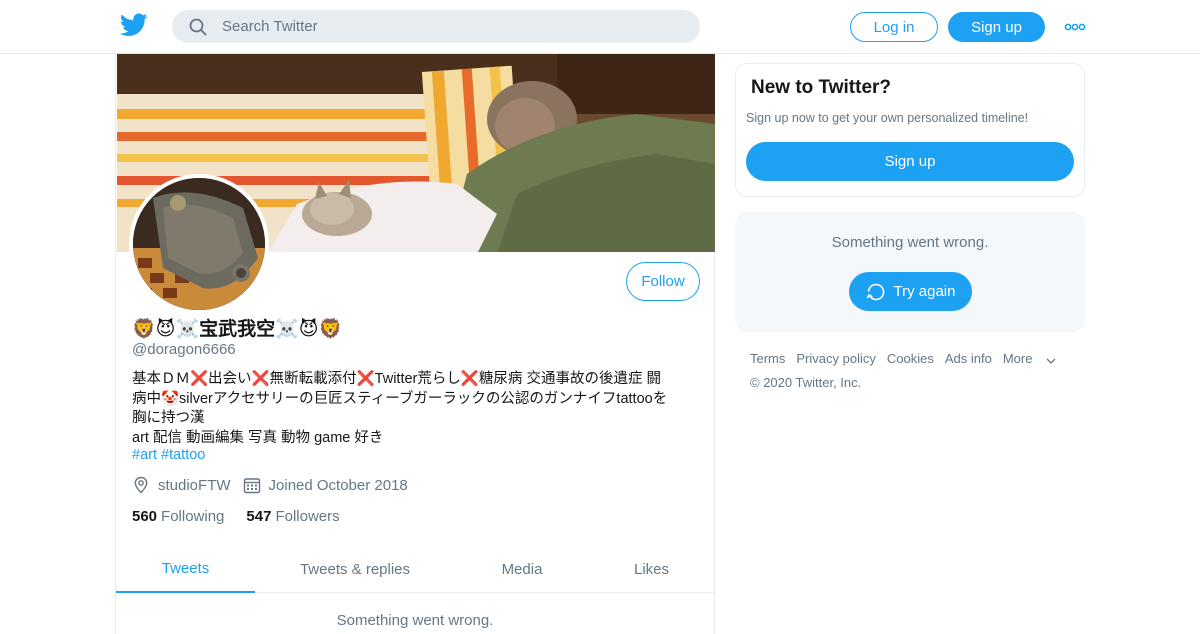 The width and height of the screenshot is (1200, 634). What do you see at coordinates (663, 281) in the screenshot?
I see `follow-button: Follow` at bounding box center [663, 281].